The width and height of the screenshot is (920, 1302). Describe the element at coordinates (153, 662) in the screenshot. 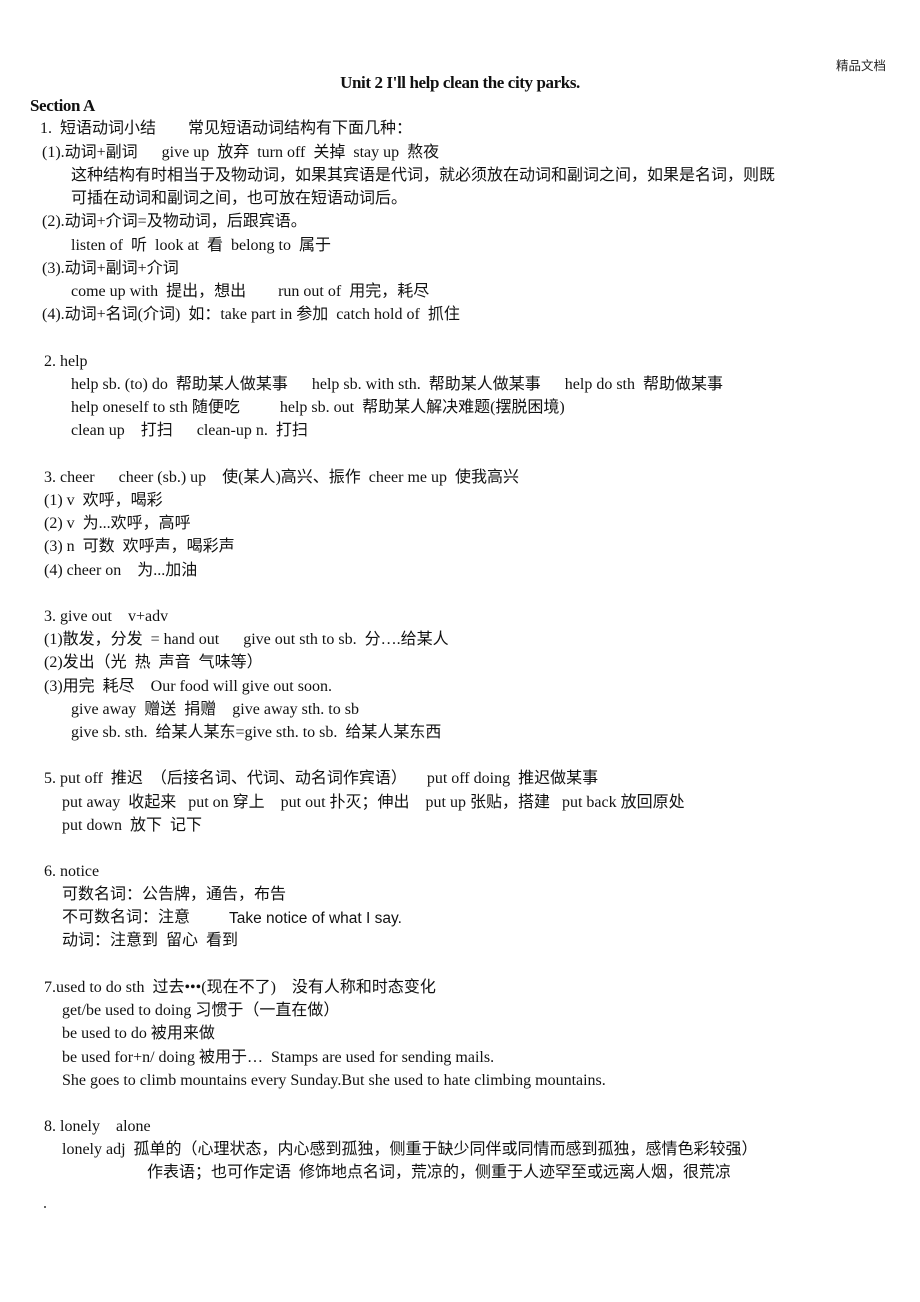

I see `item-give-out-sub-2: (2)发出（光 热 声音 气味等）` at that location.